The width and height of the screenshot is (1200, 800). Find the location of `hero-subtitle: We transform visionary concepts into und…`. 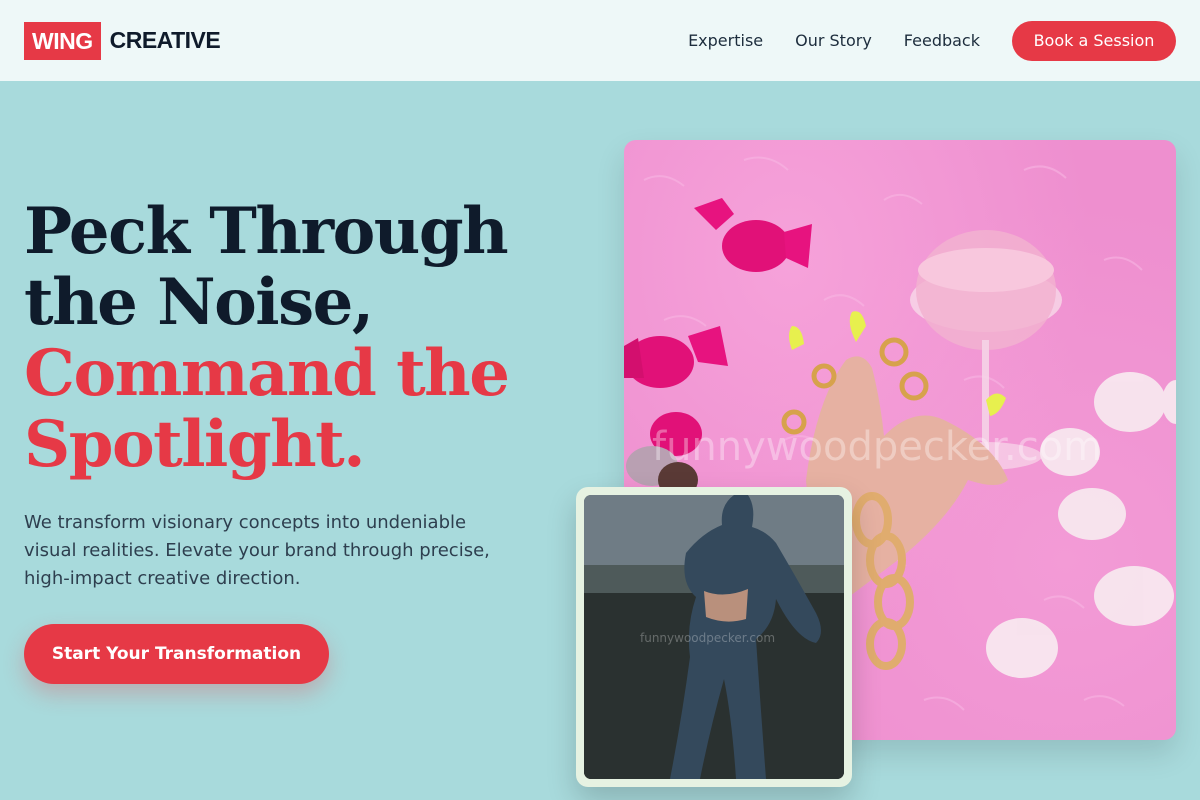

hero-subtitle: We transform visionary concepts into und… is located at coordinates (257, 550).